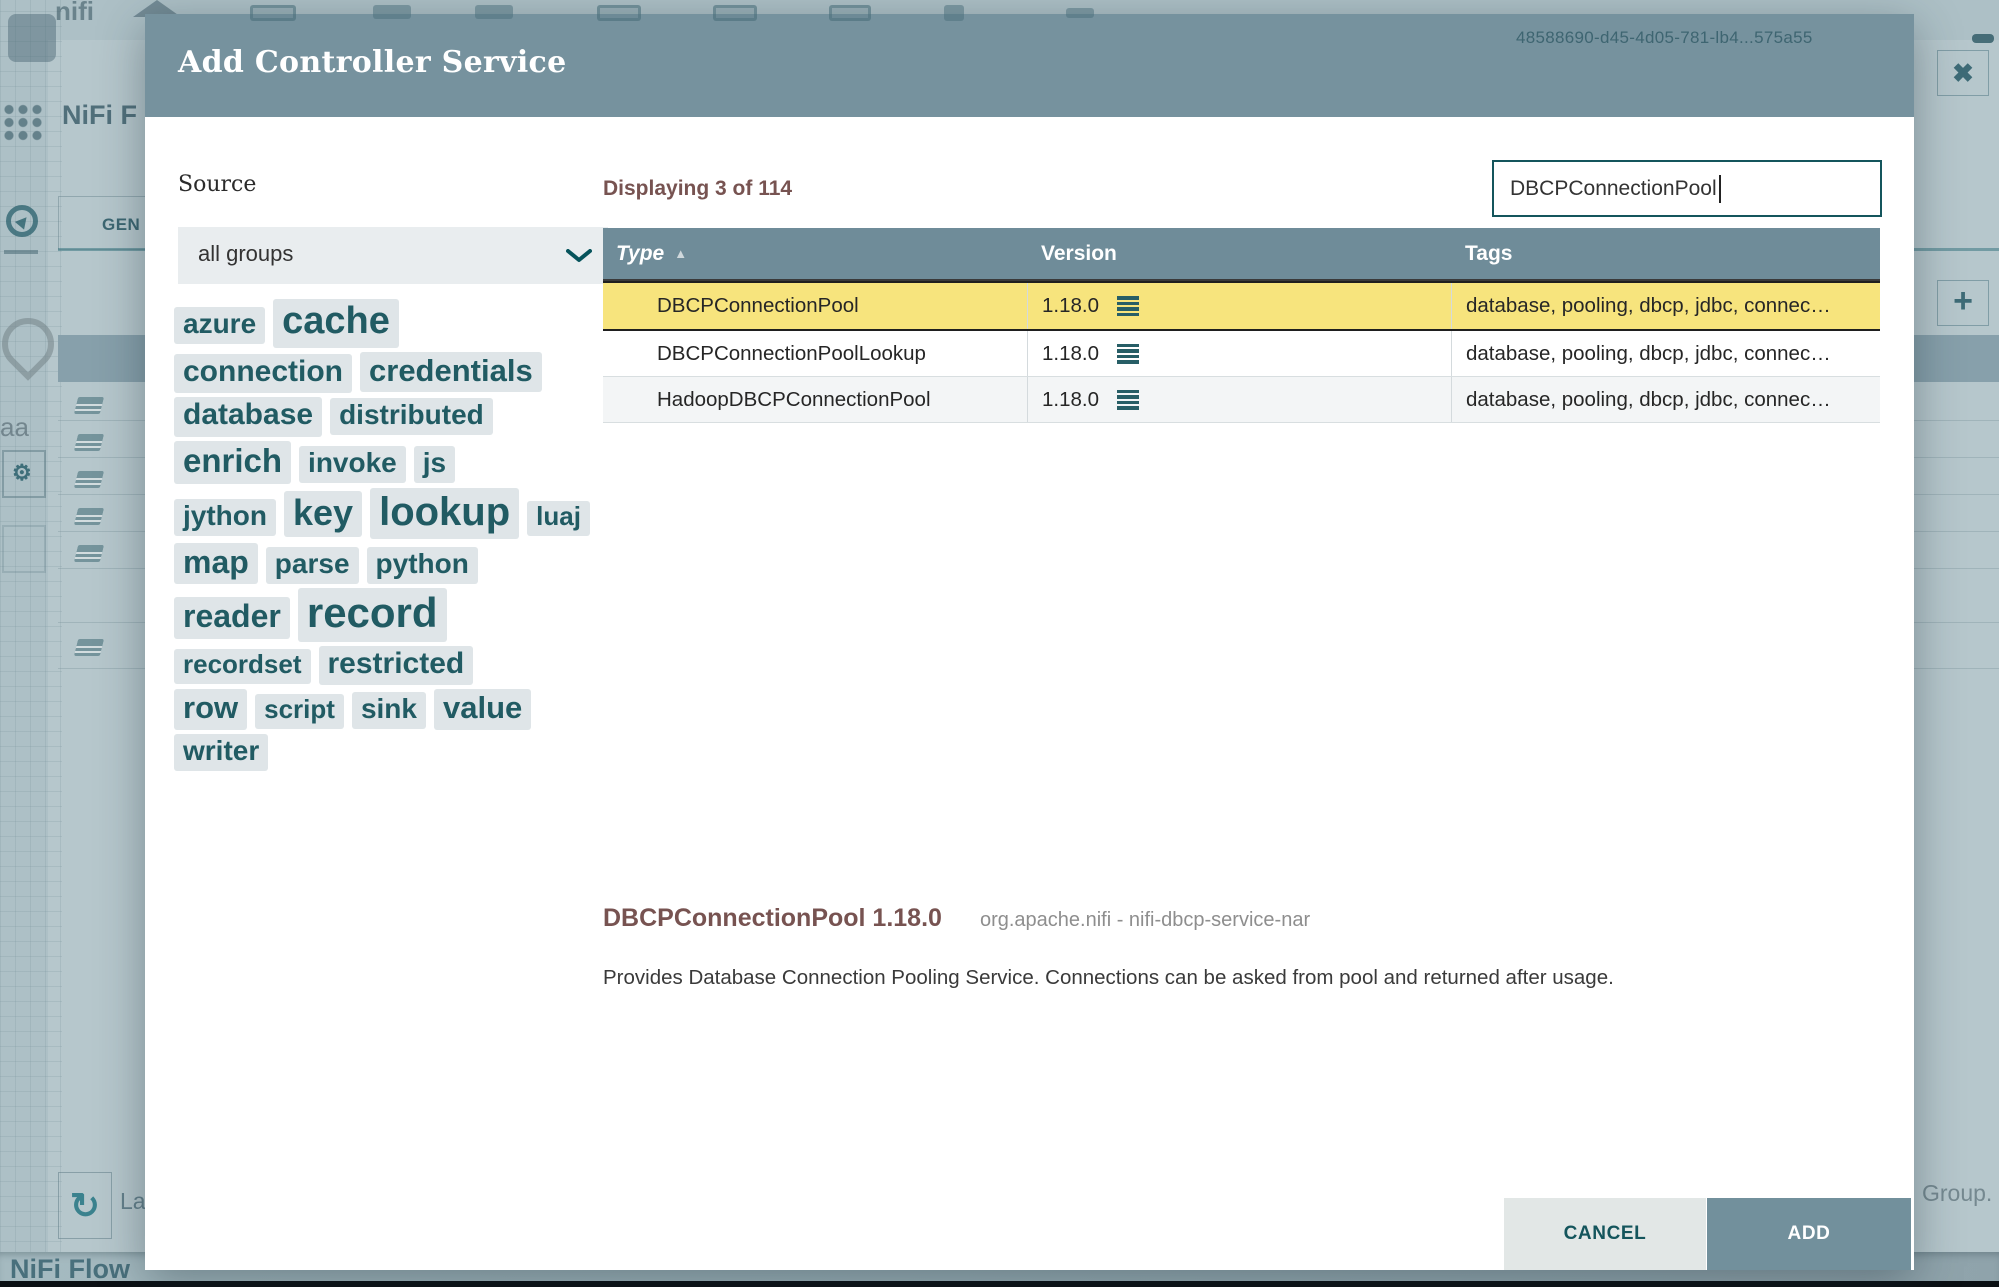  What do you see at coordinates (482, 709) in the screenshot?
I see `tag-cloud-tag-value: value` at bounding box center [482, 709].